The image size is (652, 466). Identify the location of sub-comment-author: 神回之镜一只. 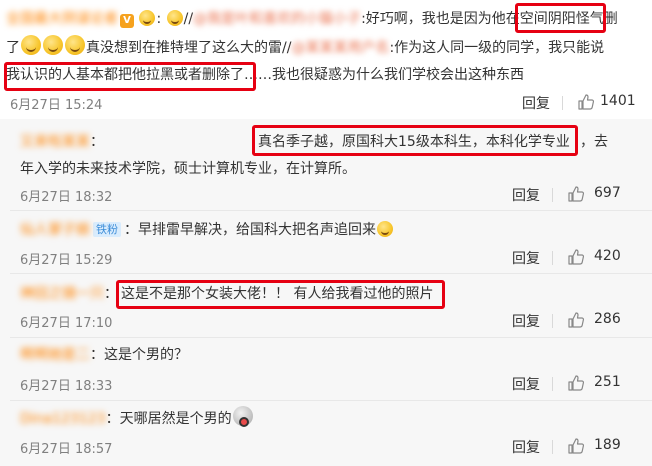
(62, 294).